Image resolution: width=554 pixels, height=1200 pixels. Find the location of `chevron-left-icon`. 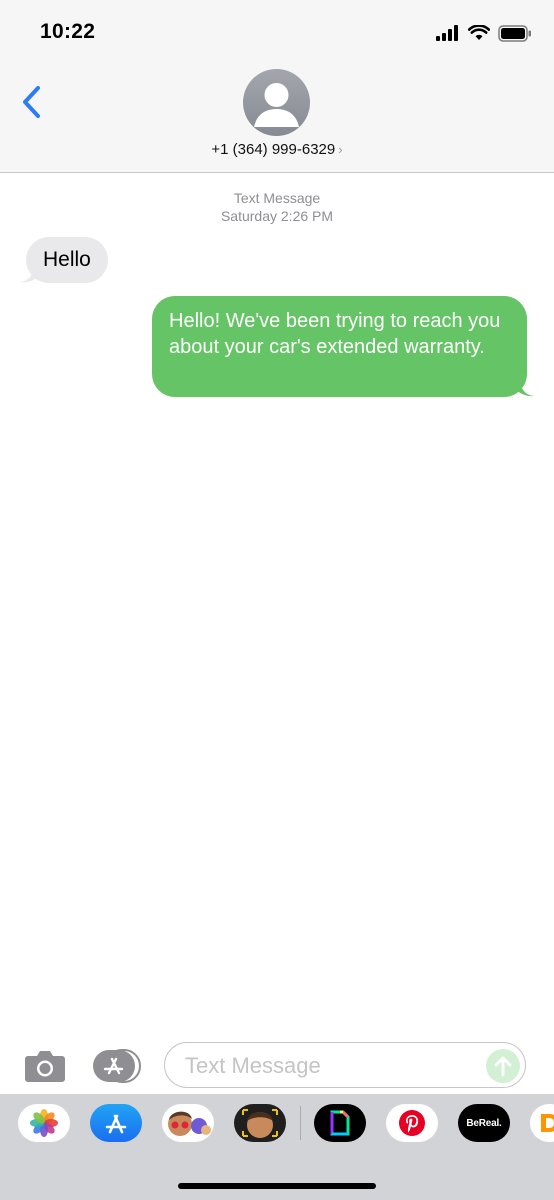

chevron-left-icon is located at coordinates (31, 102).